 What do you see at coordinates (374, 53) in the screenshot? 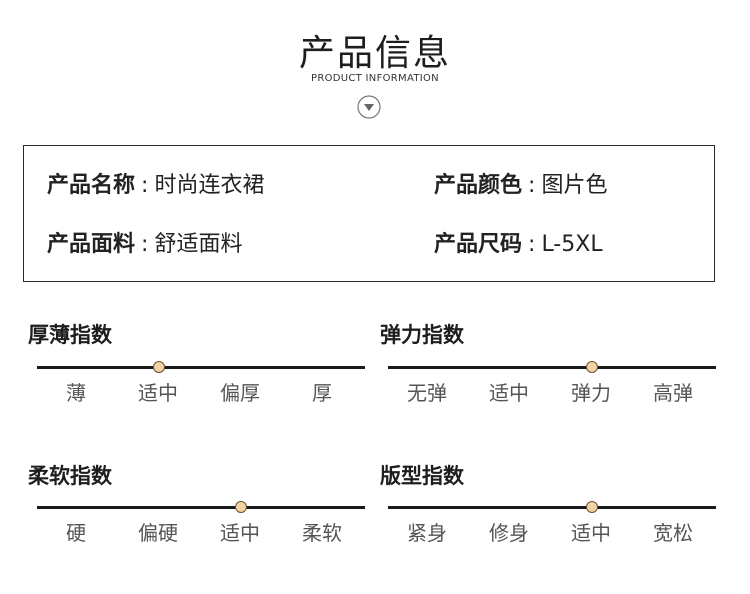
I see `page-title: 产品信息` at bounding box center [374, 53].